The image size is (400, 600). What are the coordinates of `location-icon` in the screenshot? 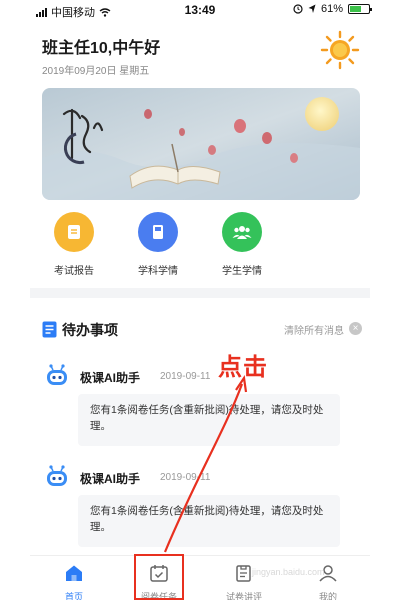 It's located at (312, 8).